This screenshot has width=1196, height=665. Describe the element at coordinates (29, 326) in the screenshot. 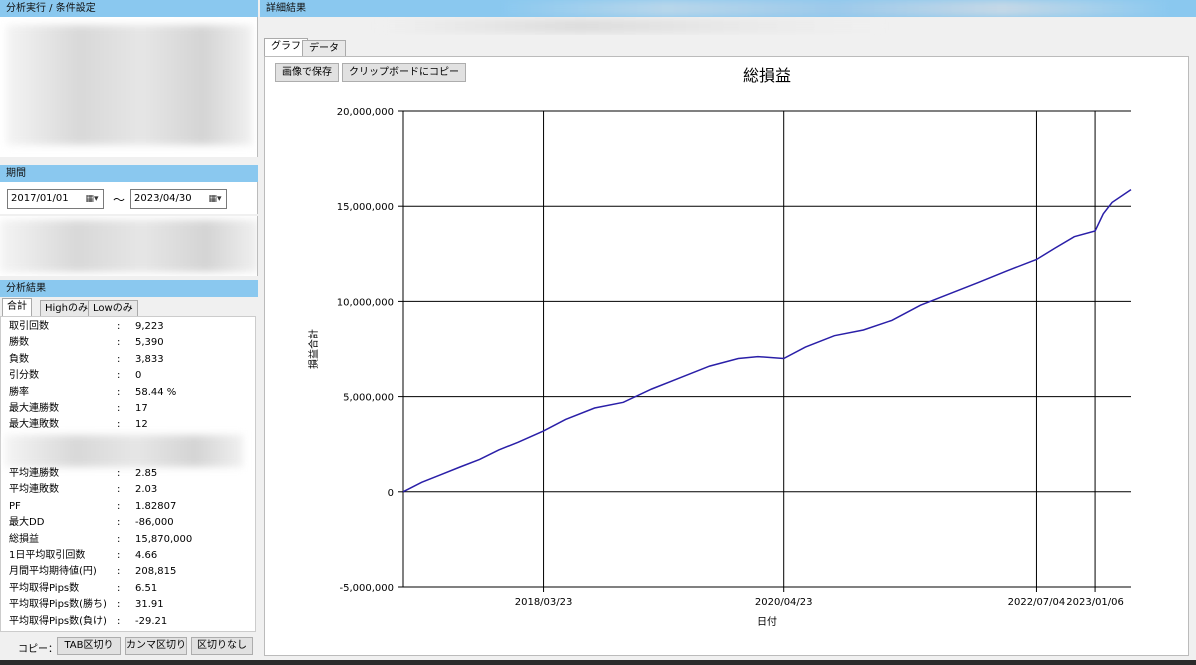

I see `stat-label: 取引回数` at that location.